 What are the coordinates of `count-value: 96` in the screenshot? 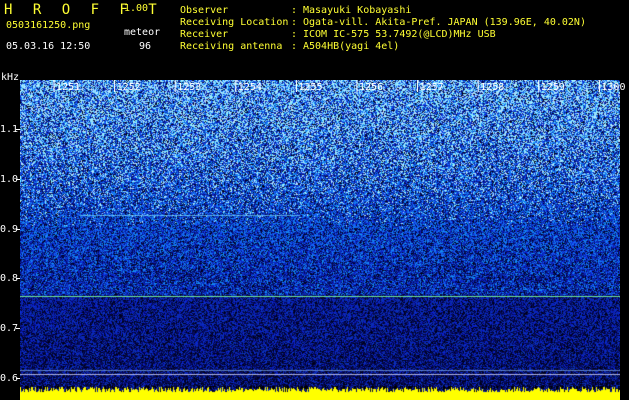 It's located at (145, 46).